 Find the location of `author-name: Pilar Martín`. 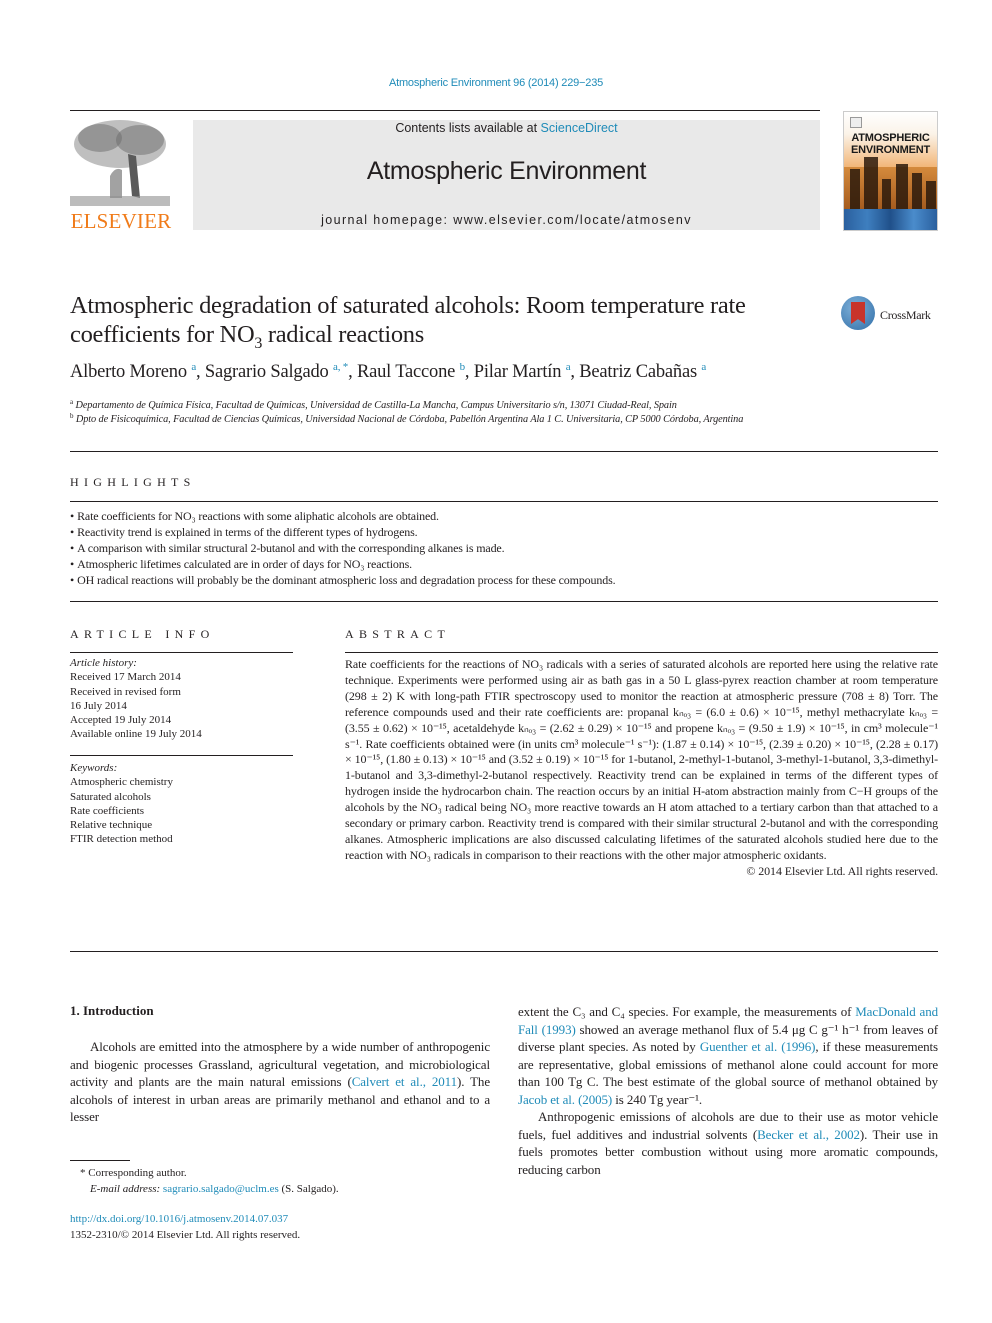

author-name: Pilar Martín is located at coordinates (520, 372).